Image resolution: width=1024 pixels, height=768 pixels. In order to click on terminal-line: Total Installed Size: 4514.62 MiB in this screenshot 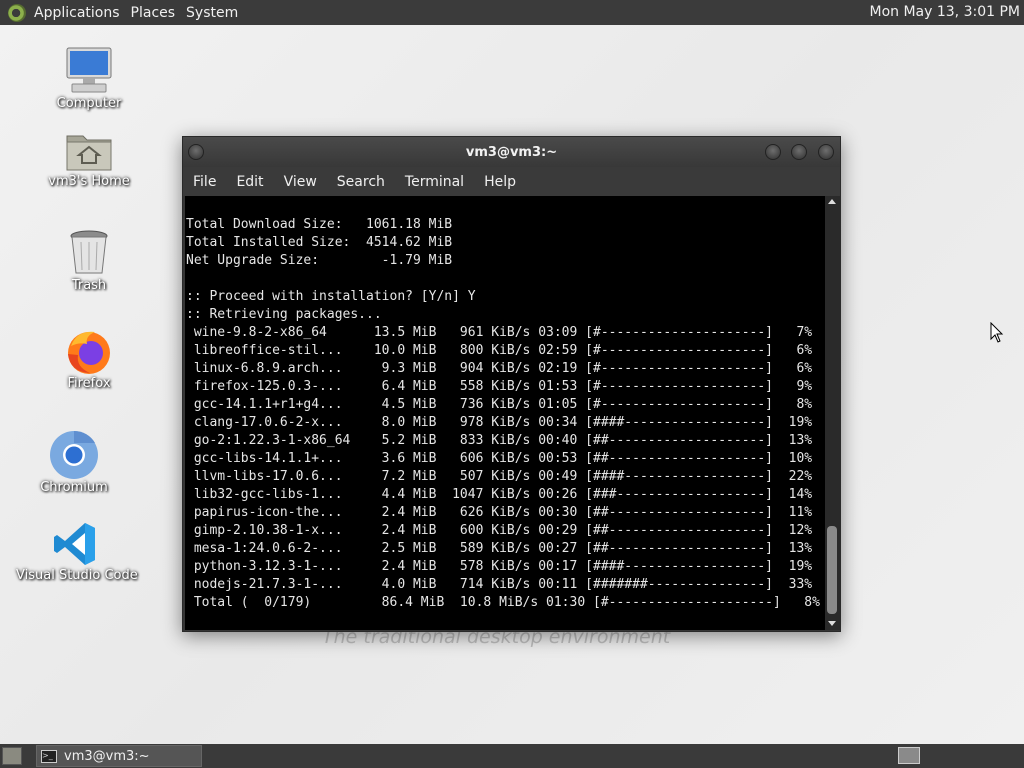, I will do `click(319, 242)`.